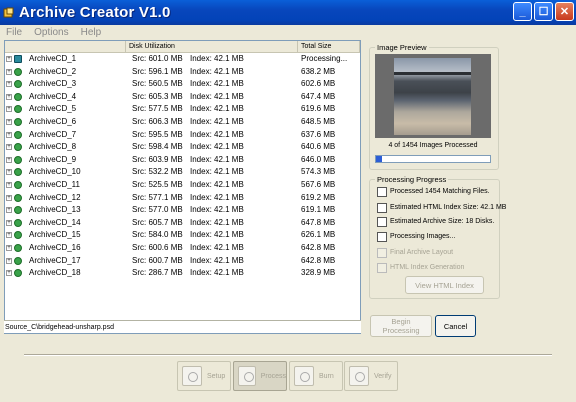 Image resolution: width=576 pixels, height=402 pixels. Describe the element at coordinates (55, 210) in the screenshot. I see `archive-name: ArchiveCD_13` at that location.